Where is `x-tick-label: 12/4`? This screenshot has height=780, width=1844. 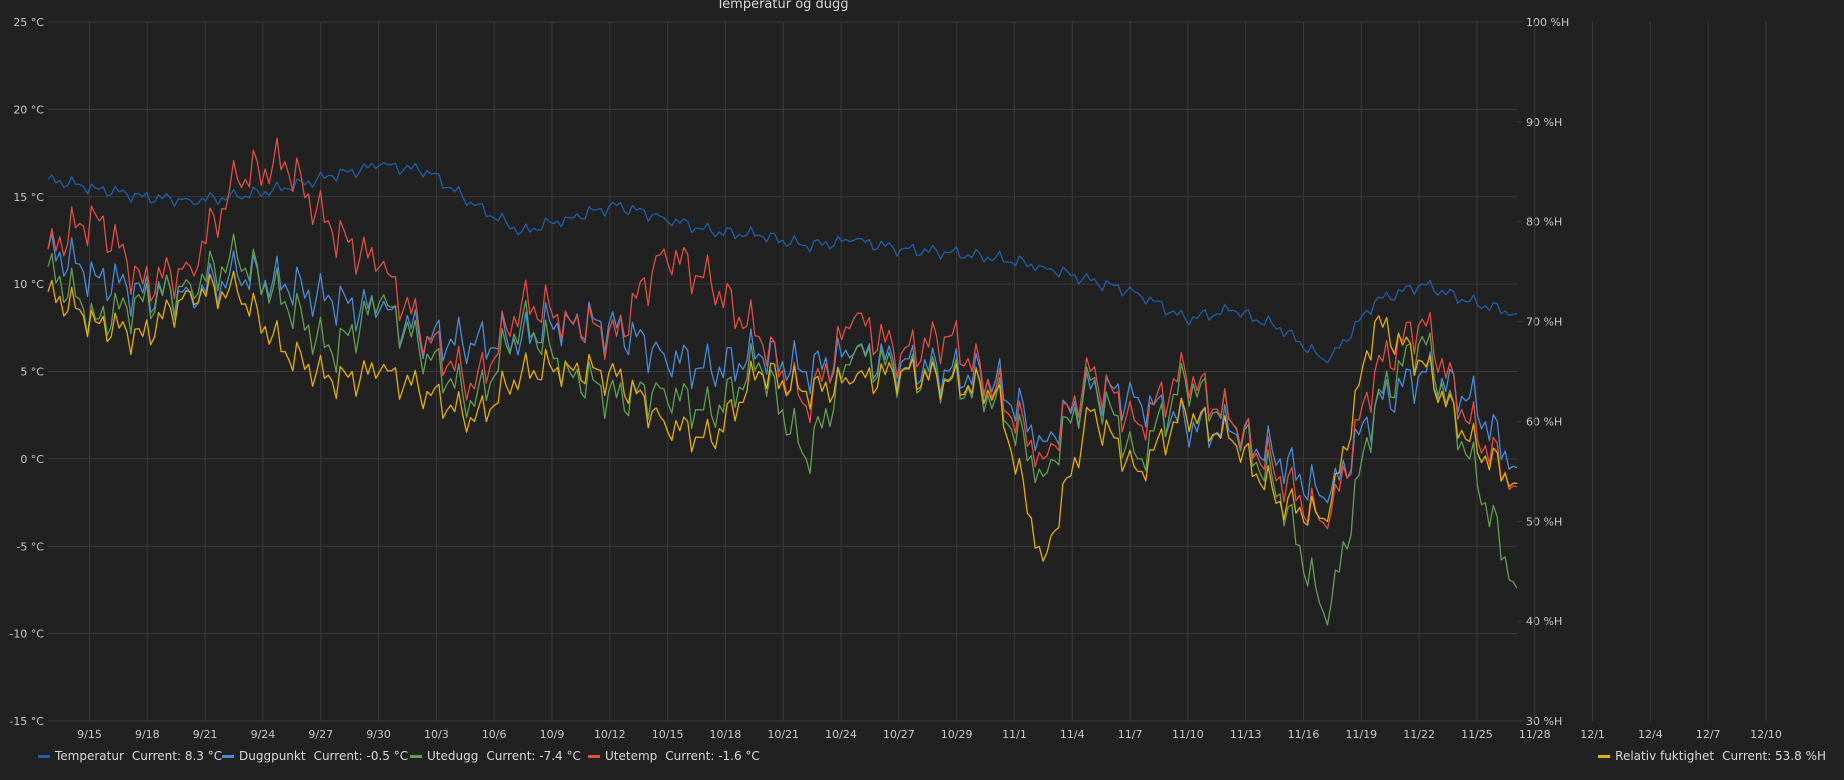 x-tick-label: 12/4 is located at coordinates (1650, 734).